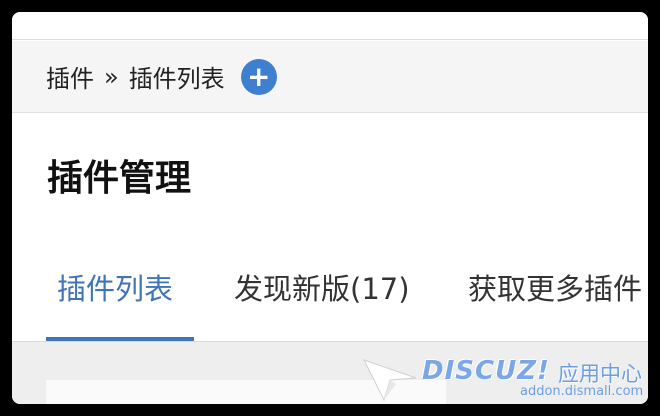  I want to click on discuz-logo-text: DISCUZ!, so click(486, 371).